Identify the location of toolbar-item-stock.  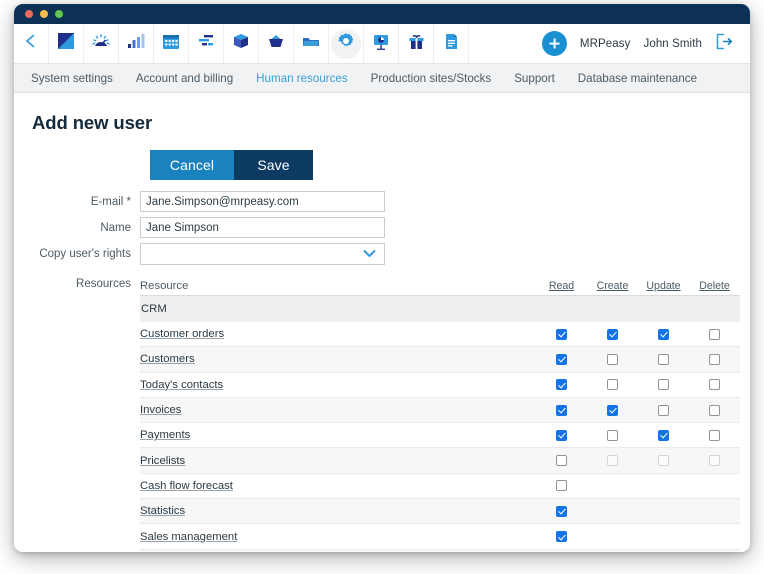
(311, 43).